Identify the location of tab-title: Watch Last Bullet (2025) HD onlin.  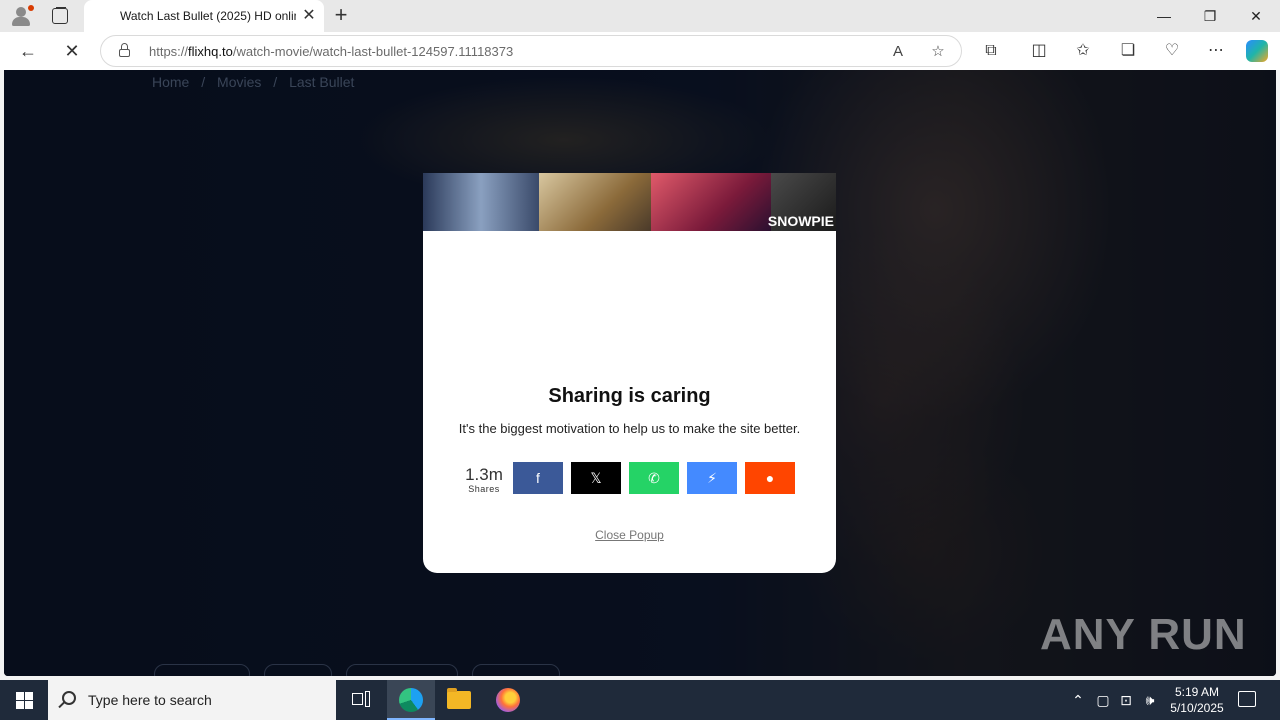
(208, 16).